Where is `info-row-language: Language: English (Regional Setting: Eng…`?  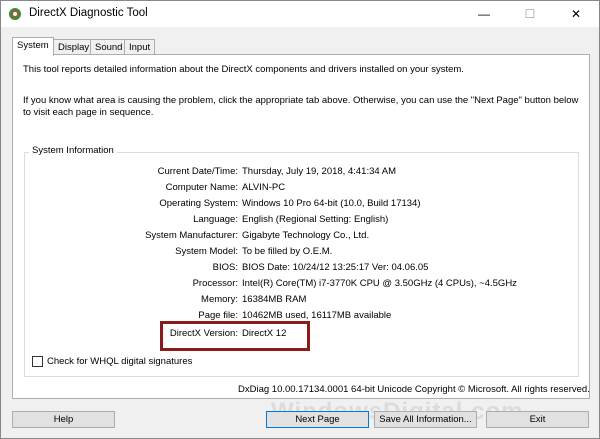
info-row-language: Language: English (Regional Setting: Eng… is located at coordinates (240, 220).